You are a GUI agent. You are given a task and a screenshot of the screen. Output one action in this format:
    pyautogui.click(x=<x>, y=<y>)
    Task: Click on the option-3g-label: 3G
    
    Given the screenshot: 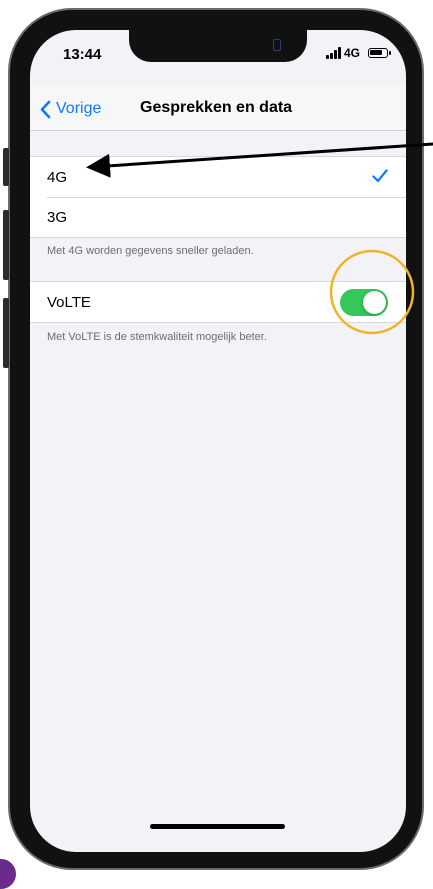 What is the action you would take?
    pyautogui.click(x=57, y=217)
    